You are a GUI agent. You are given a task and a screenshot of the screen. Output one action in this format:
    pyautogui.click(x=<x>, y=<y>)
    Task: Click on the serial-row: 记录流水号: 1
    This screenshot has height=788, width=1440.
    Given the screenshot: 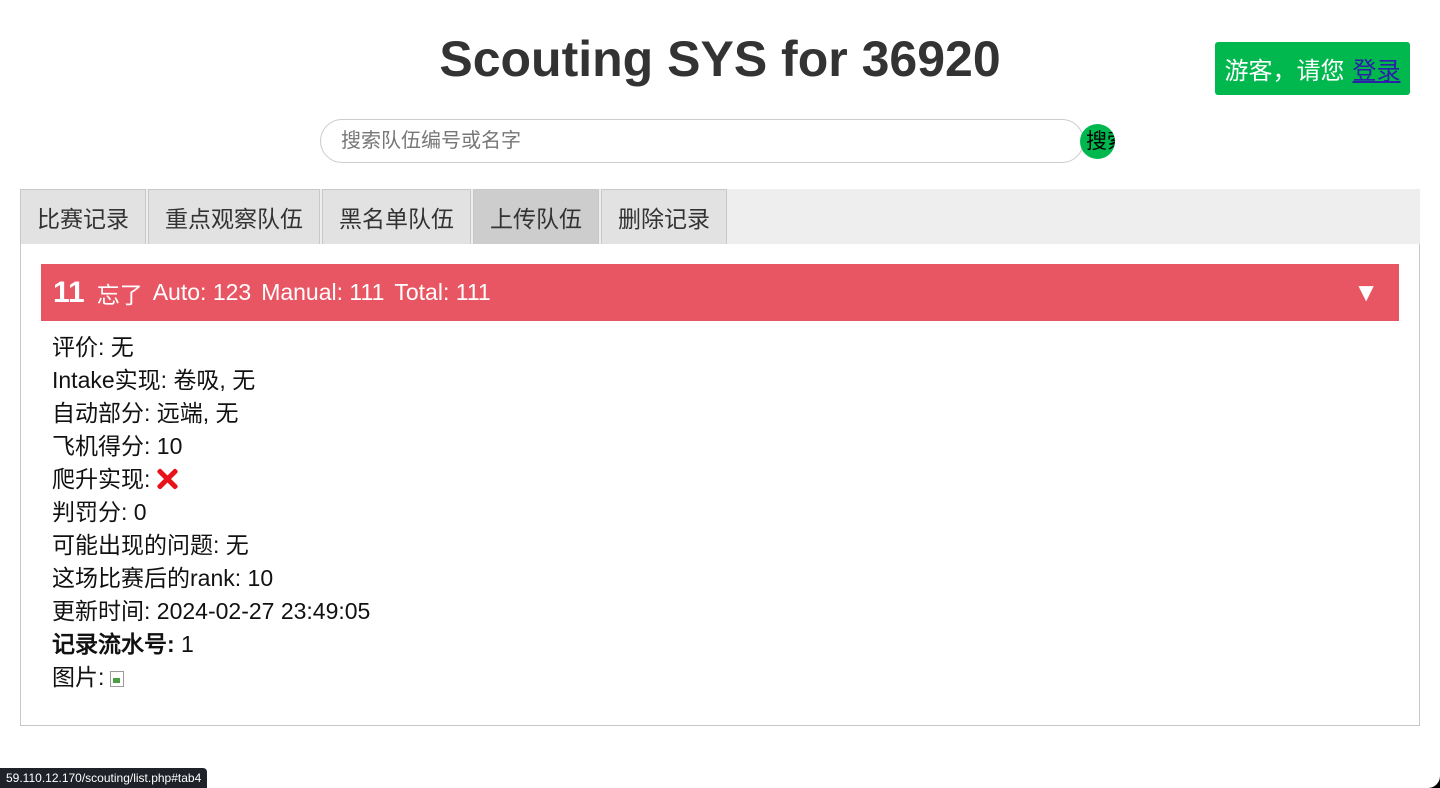 What is the action you would take?
    pyautogui.click(x=211, y=644)
    